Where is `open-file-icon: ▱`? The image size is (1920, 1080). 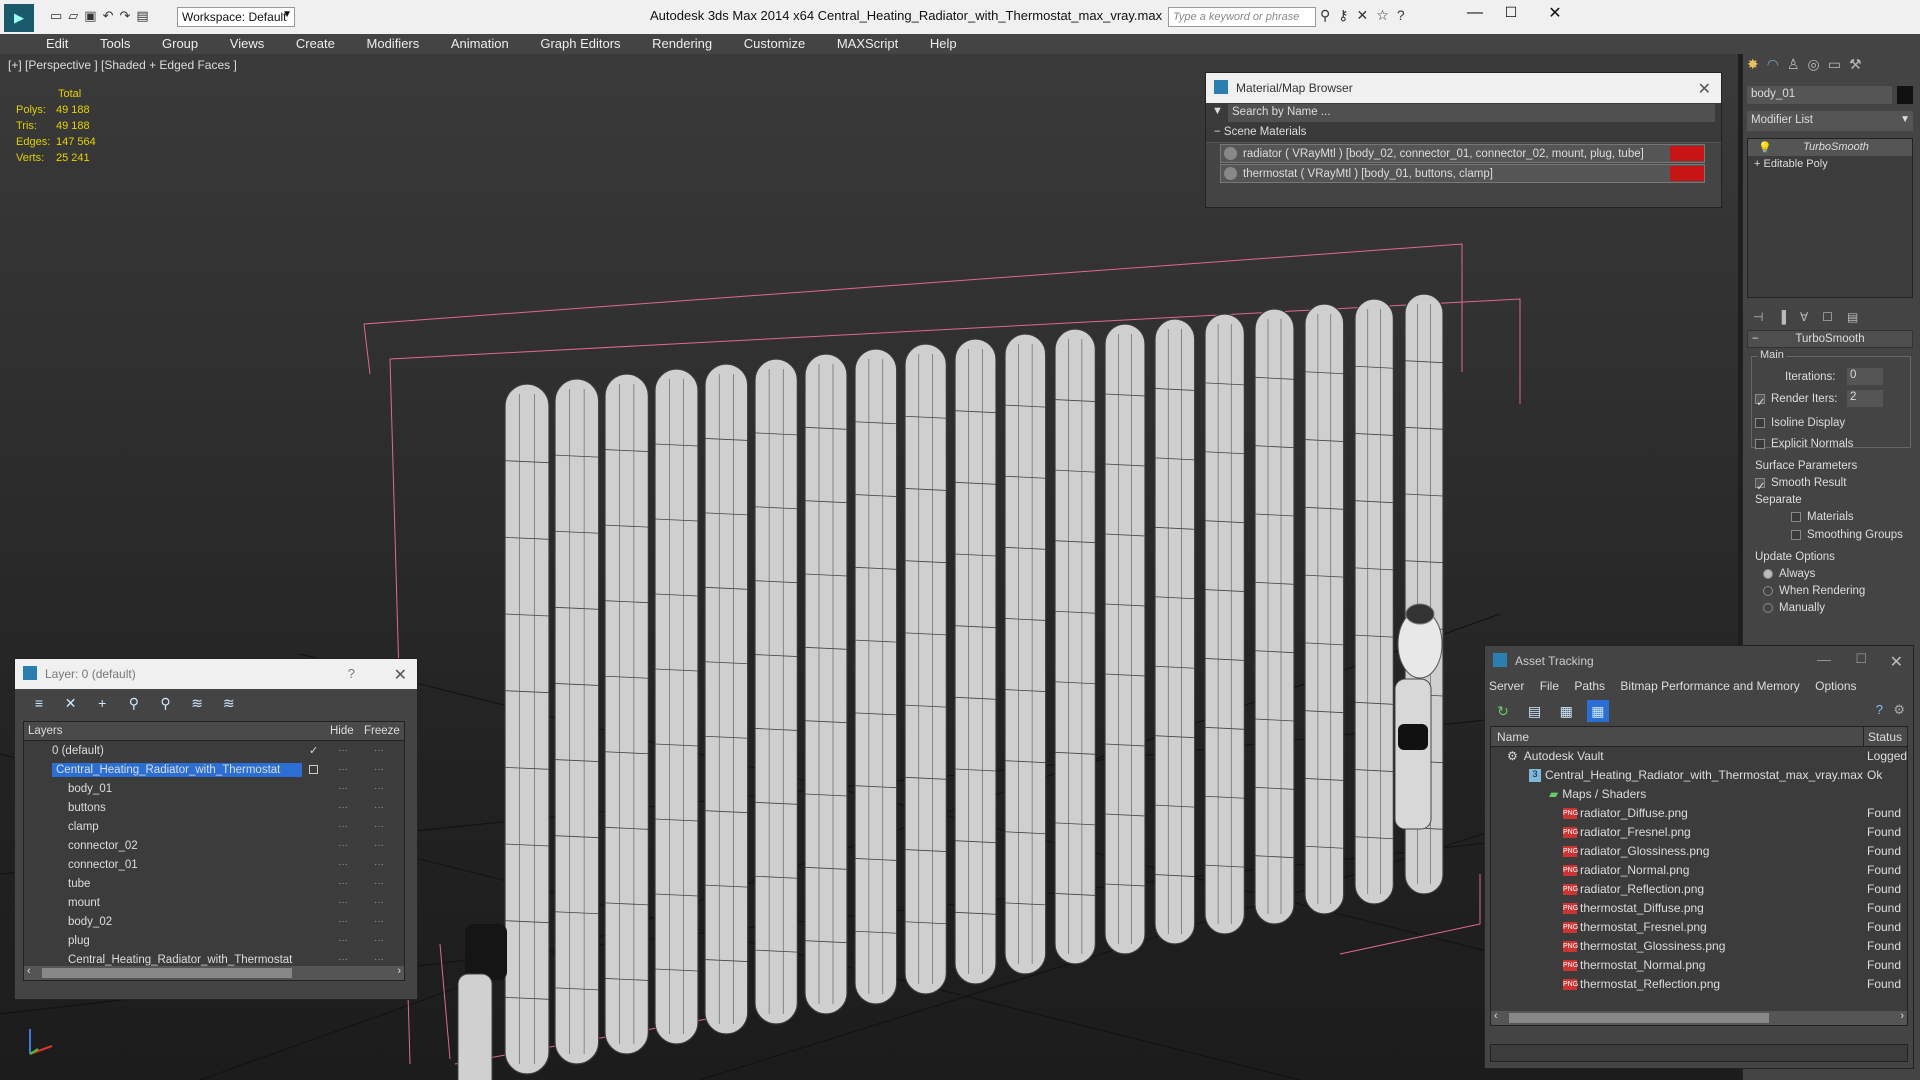
open-file-icon: ▱ is located at coordinates (76, 15).